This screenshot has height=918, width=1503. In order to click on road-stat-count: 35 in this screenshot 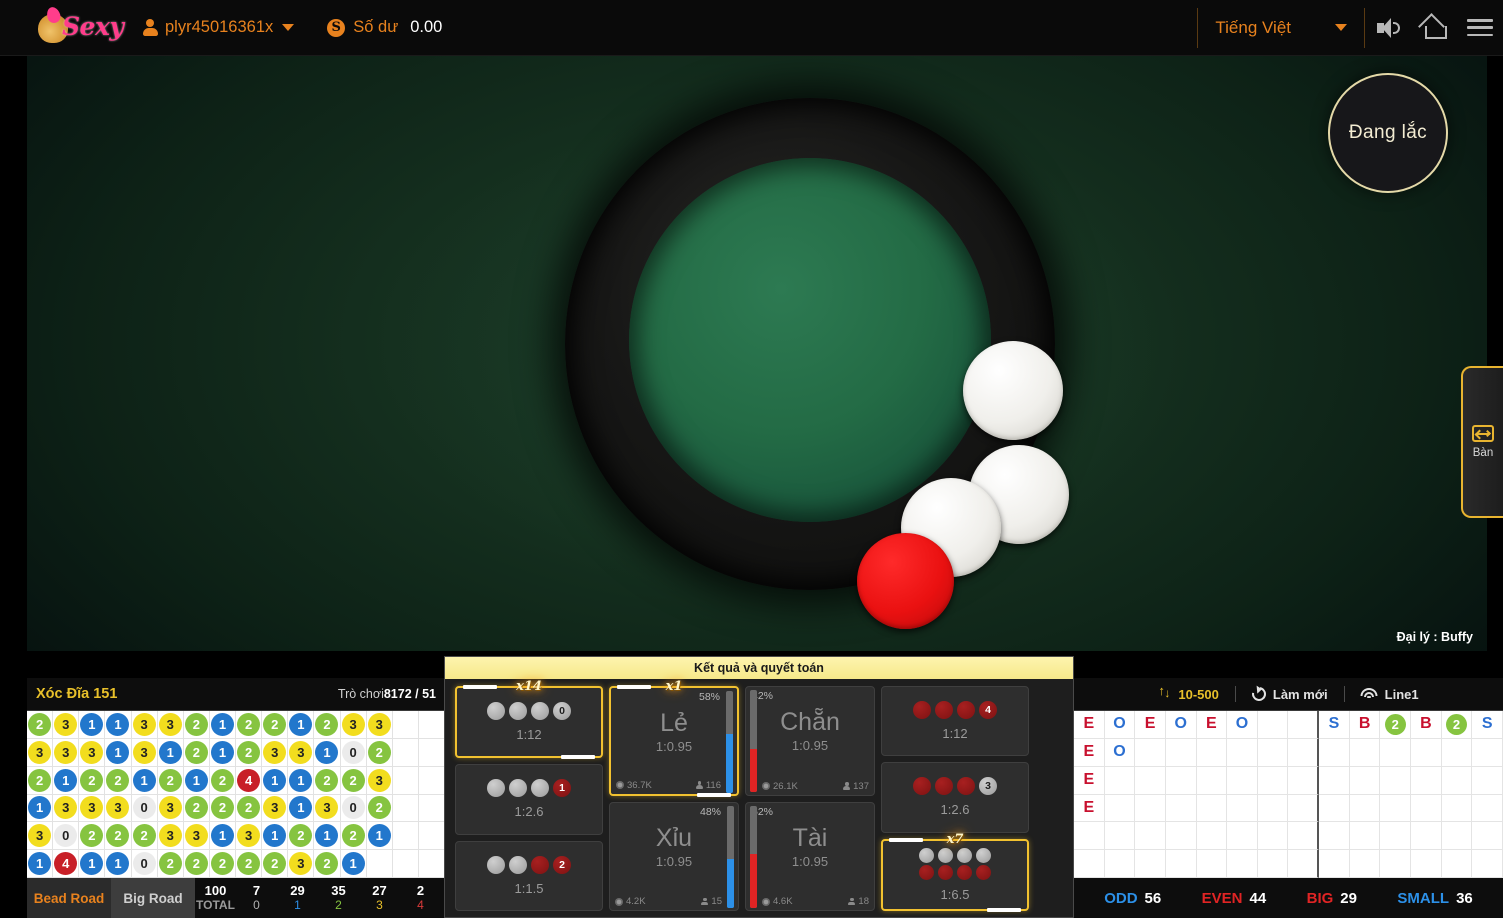, I will do `click(338, 890)`.